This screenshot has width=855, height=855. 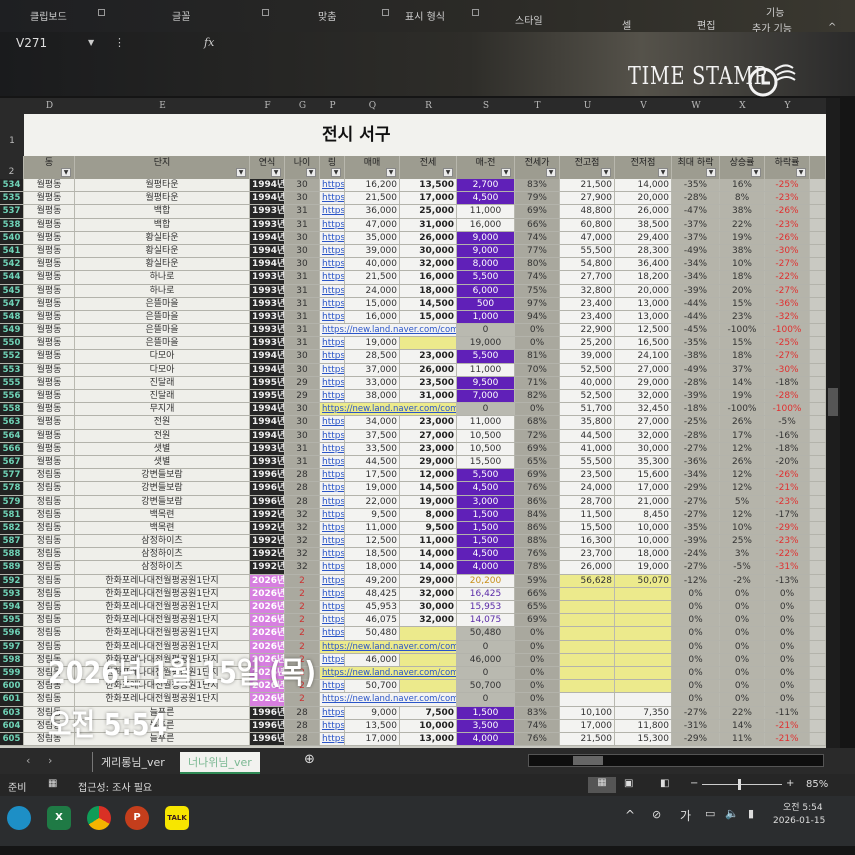 What do you see at coordinates (486, 317) in the screenshot?
I see `gap-cell: 1,000` at bounding box center [486, 317].